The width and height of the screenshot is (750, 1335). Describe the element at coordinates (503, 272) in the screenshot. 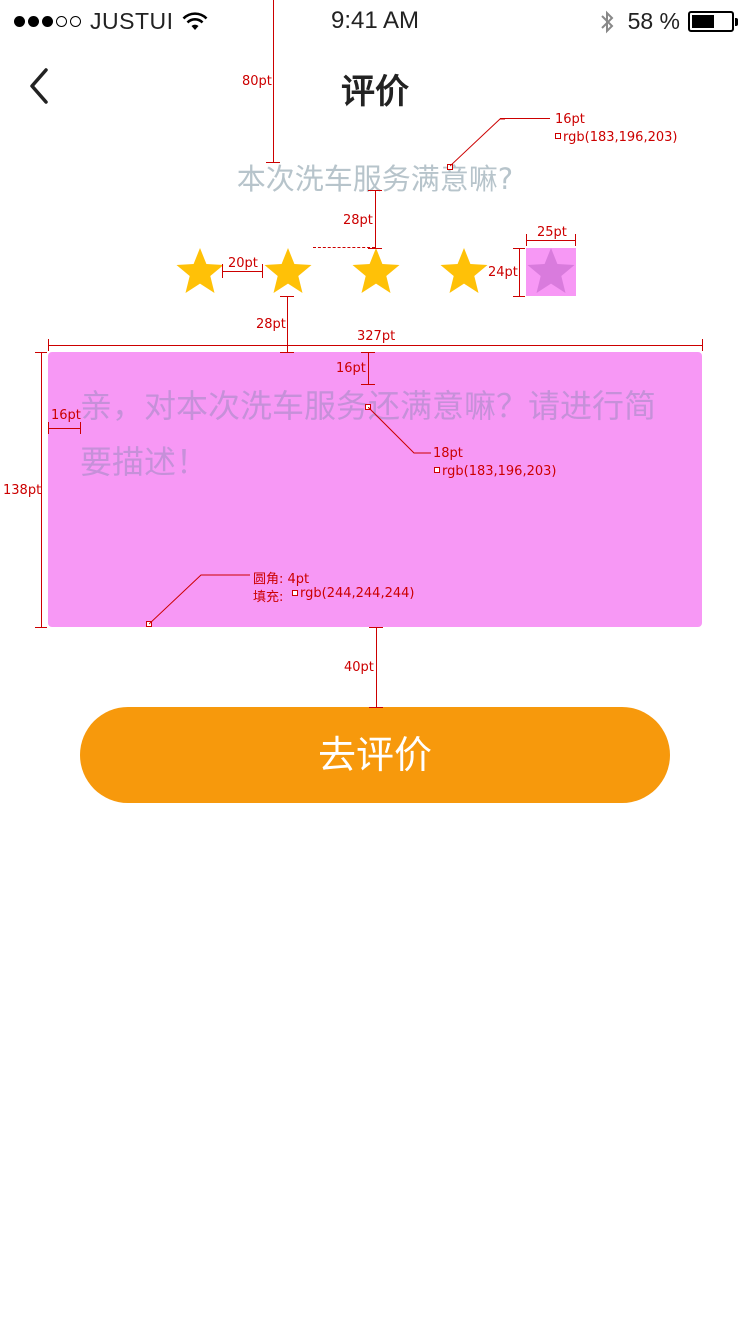

I see `annotation-star-height: 24pt` at that location.